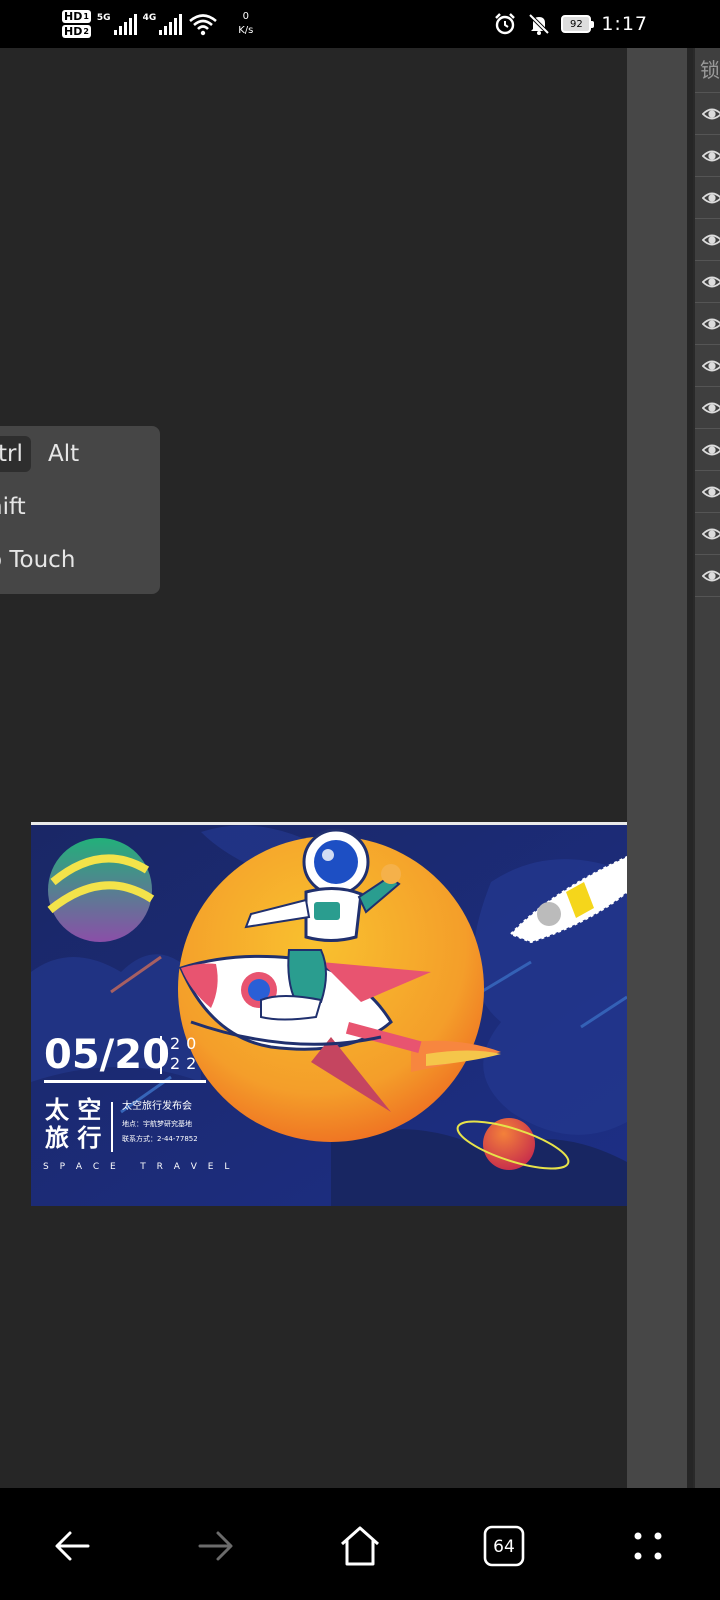 This screenshot has width=720, height=1600. What do you see at coordinates (73, 1110) in the screenshot?
I see `poster-title-line1: 太 空` at bounding box center [73, 1110].